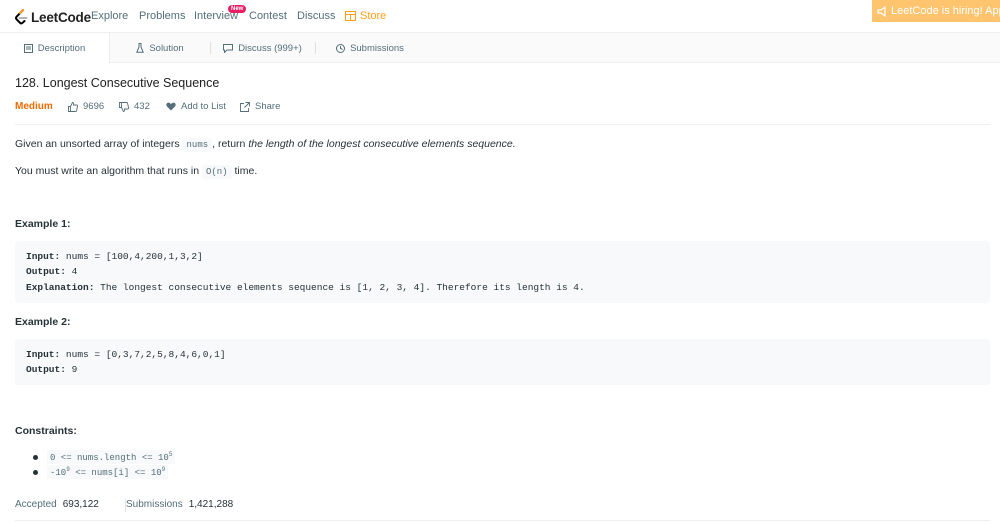  I want to click on constraint-1: 0 <= nums.length <= 105, so click(111, 457).